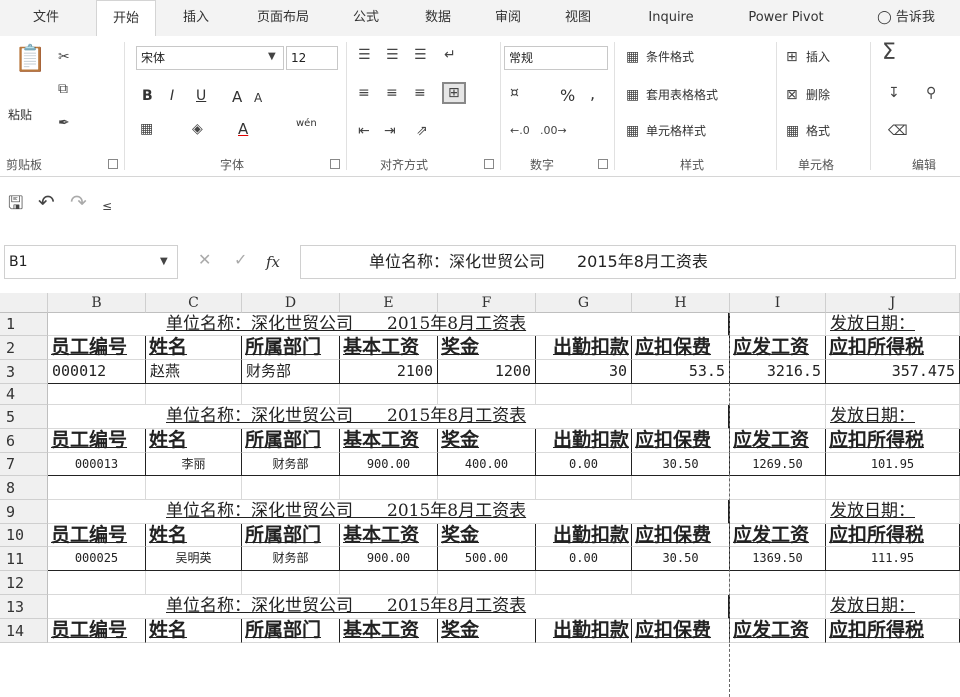 This screenshot has height=697, width=960. I want to click on row-header: 1, so click(24, 324).